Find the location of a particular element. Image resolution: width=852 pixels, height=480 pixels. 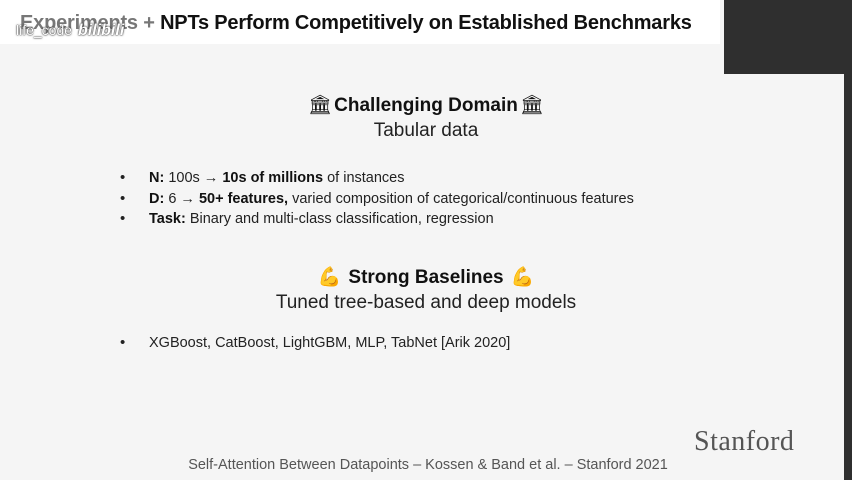

bullet-label: D: is located at coordinates (157, 198).